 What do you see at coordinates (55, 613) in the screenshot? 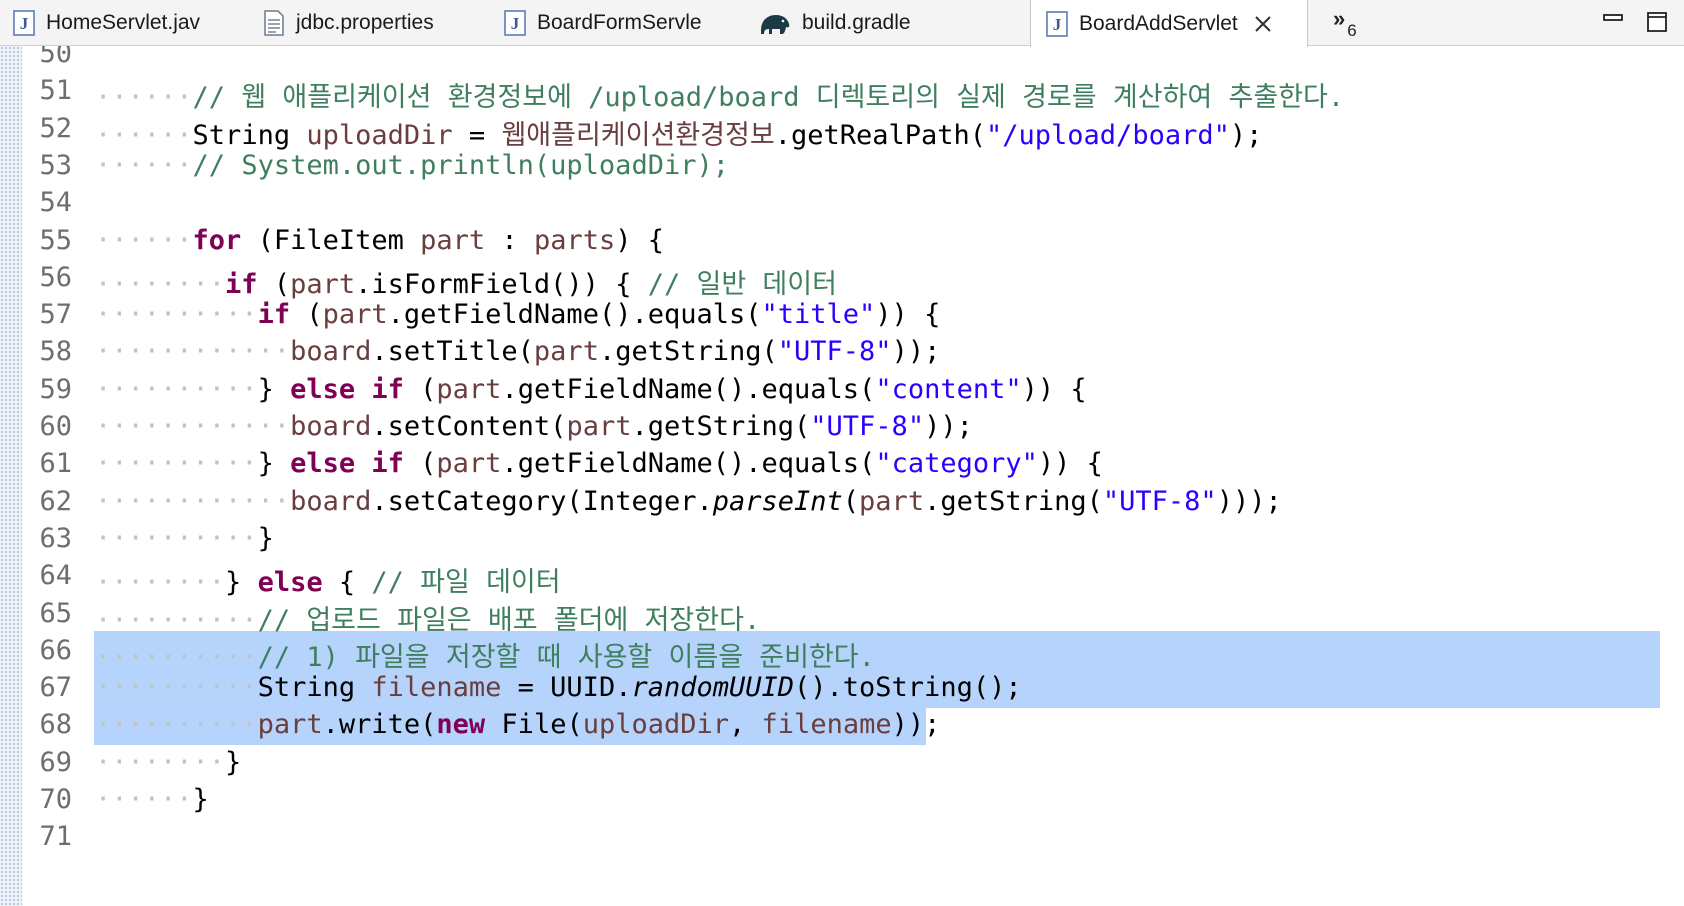
I see `line-number: 65` at bounding box center [55, 613].